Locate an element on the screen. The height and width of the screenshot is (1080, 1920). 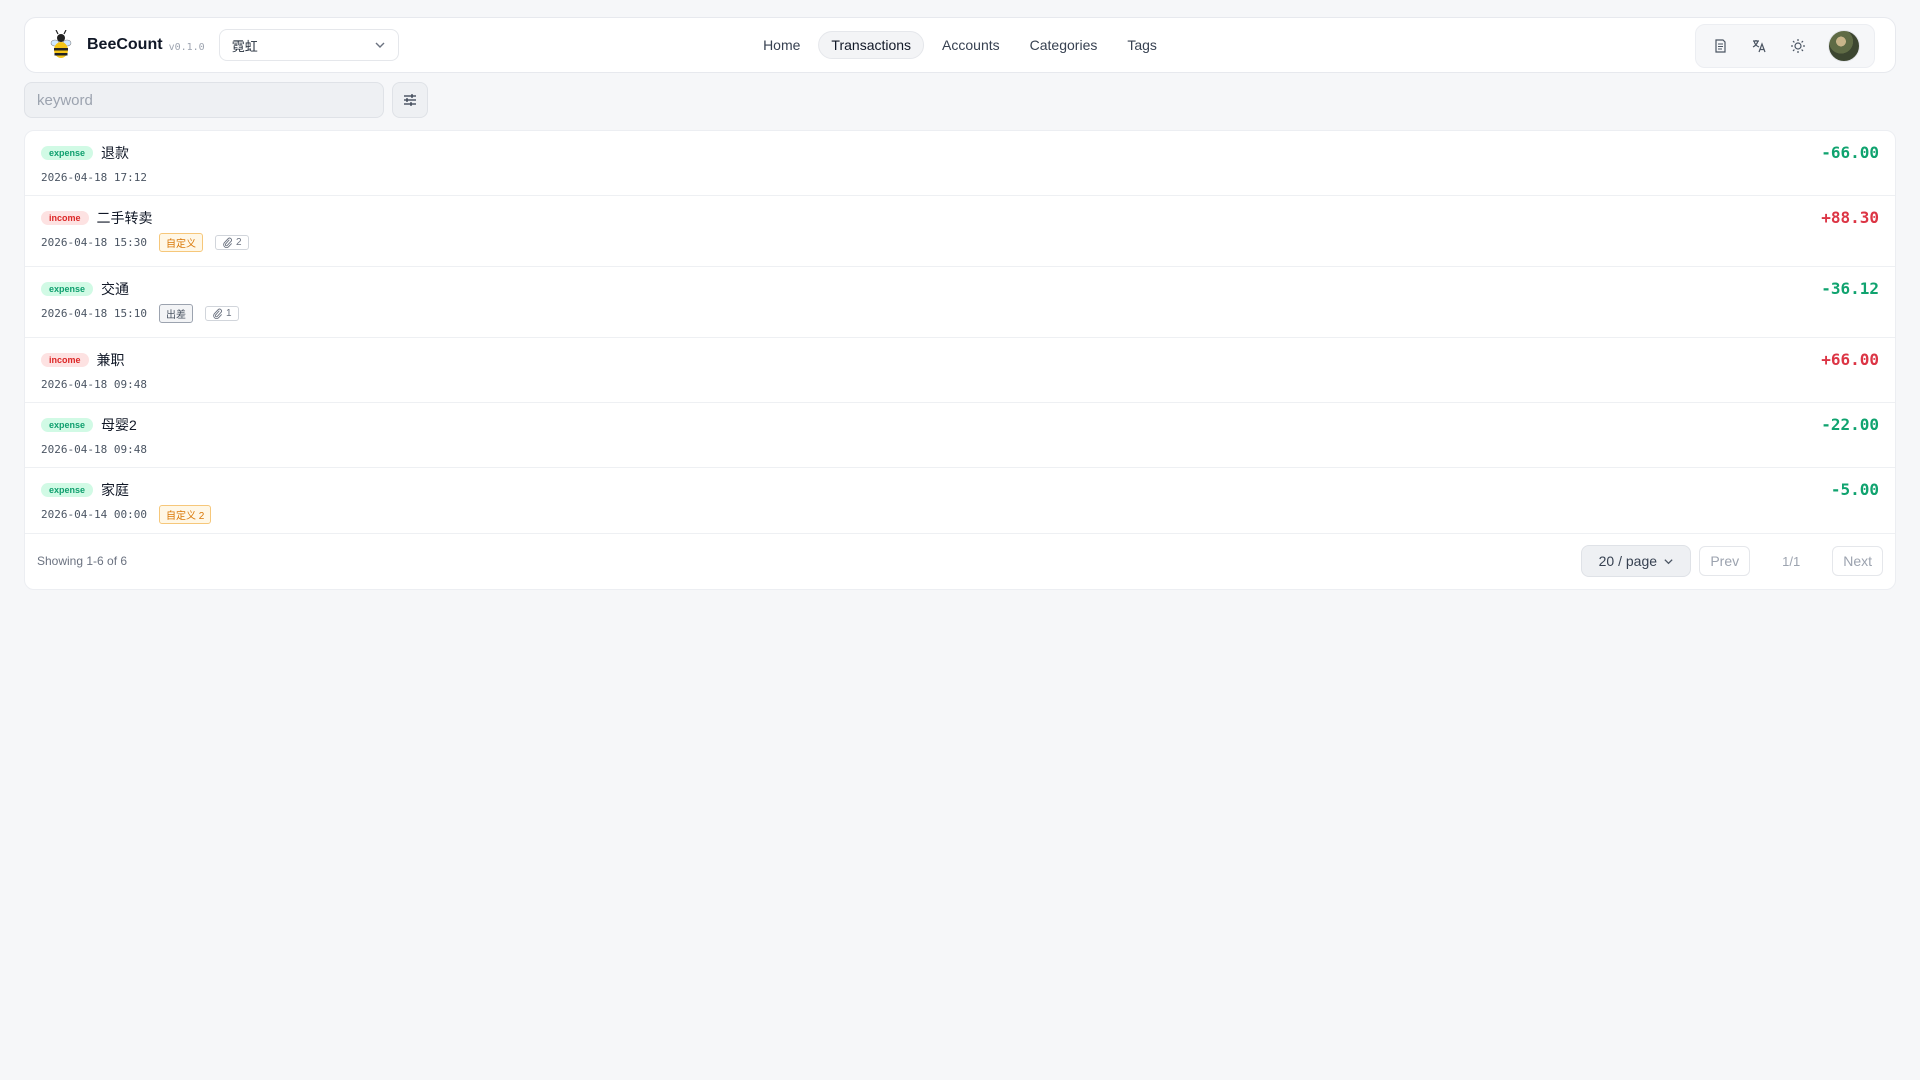
transaction-row: expense 家庭 2026-04-14 00:00 自定义 2 -5.00 is located at coordinates (960, 501).